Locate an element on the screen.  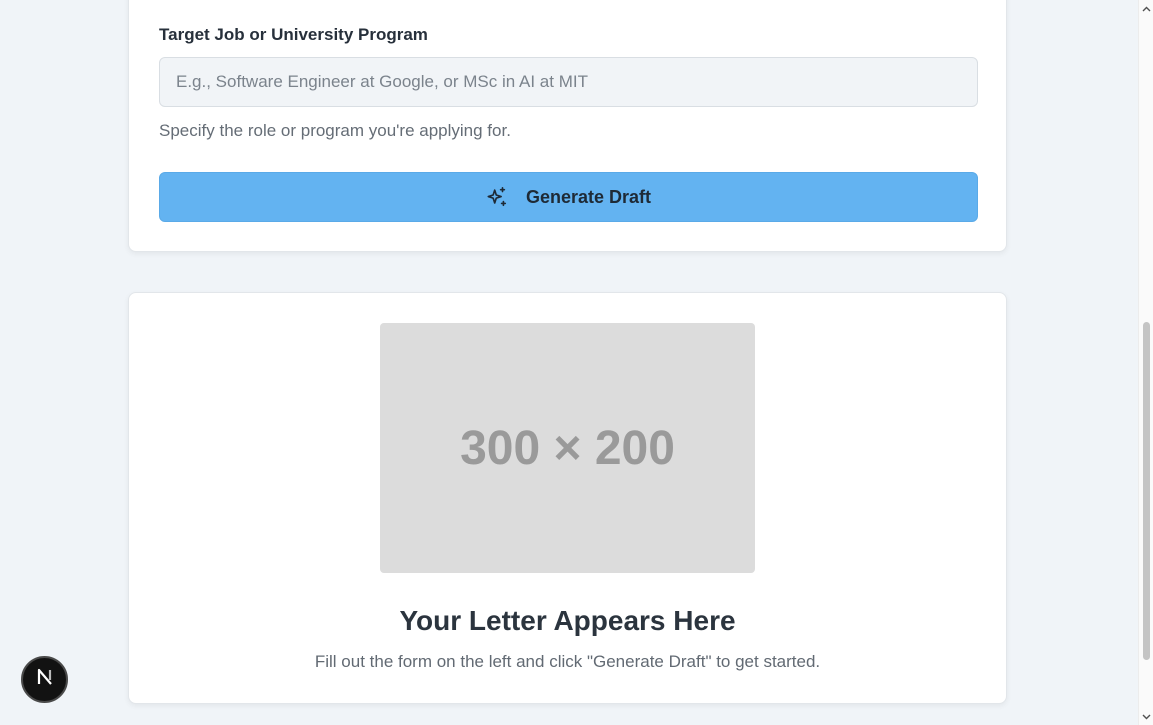
sparkles-icon is located at coordinates (497, 197).